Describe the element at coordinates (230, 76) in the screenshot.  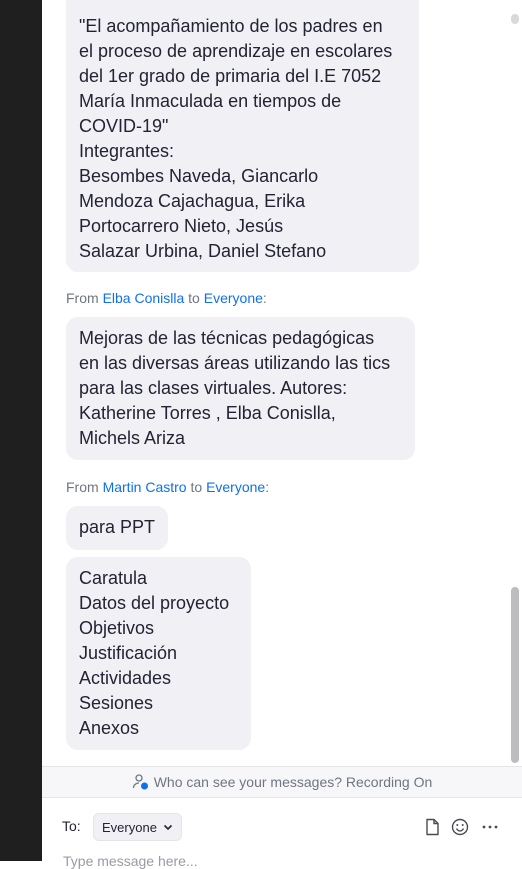
I see `message-line: del 1er grado de primaria del I.E 7052` at that location.